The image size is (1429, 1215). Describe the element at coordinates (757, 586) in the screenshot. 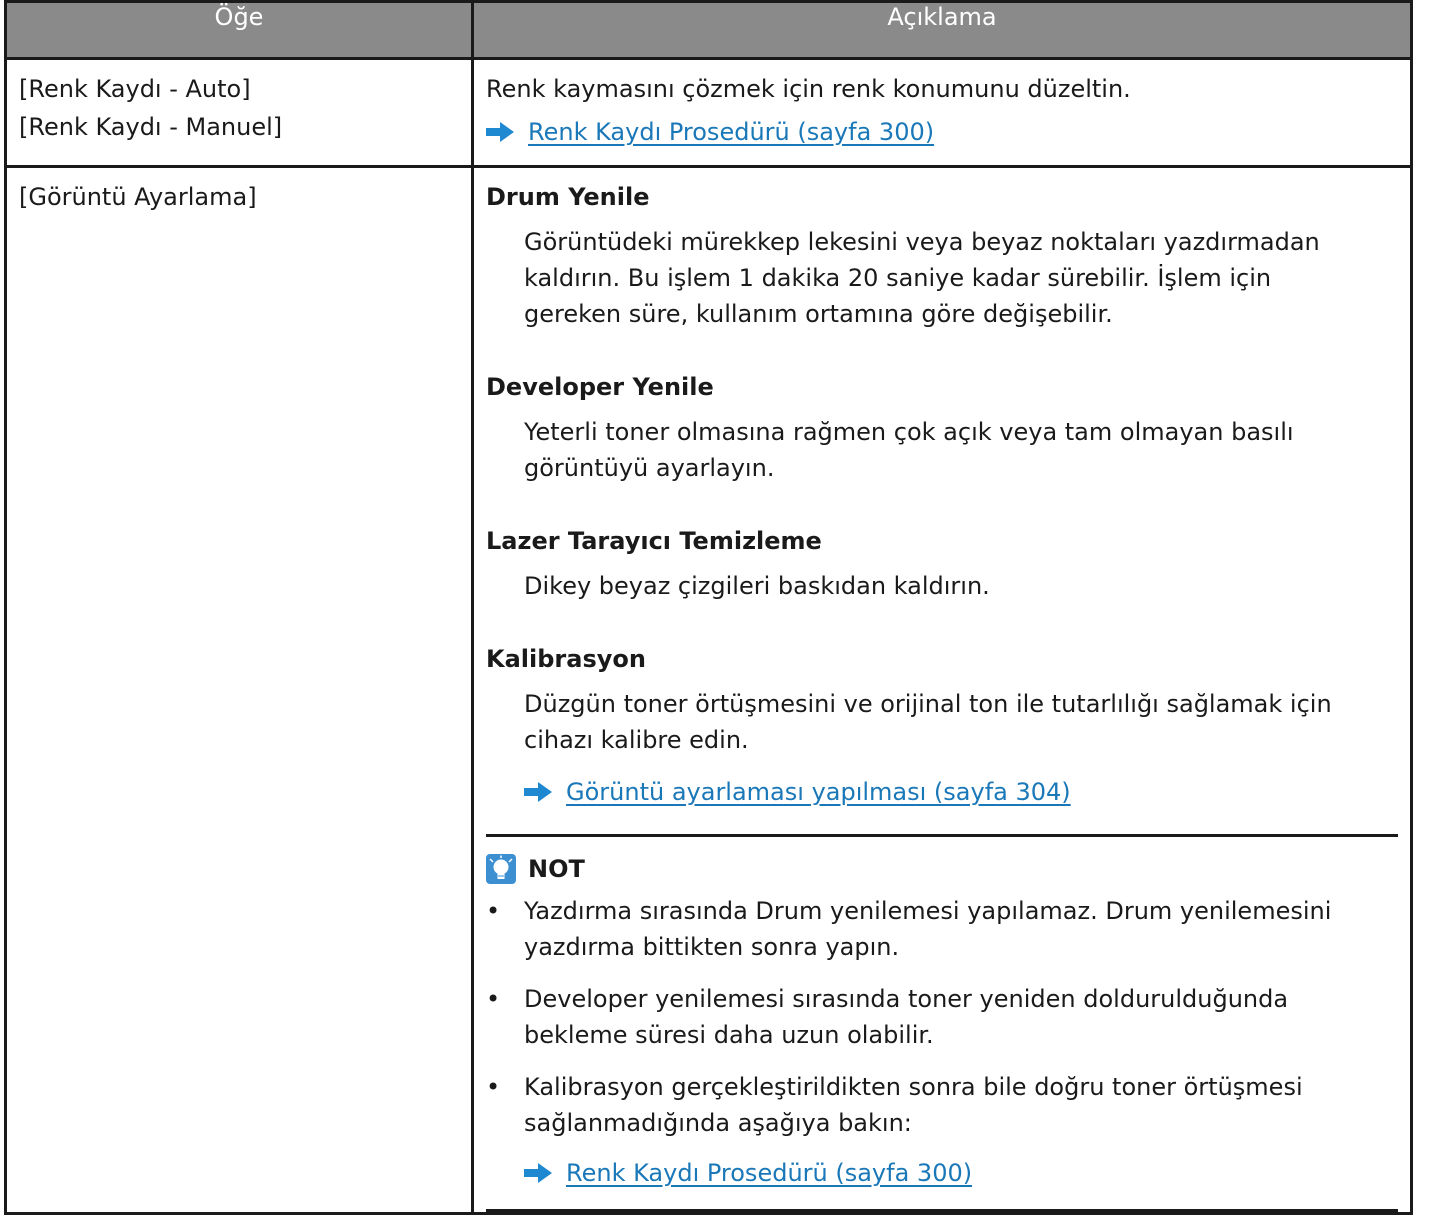

I see `text-line: Dikey beyaz çizgileri baskıdan kaldırın.` at that location.